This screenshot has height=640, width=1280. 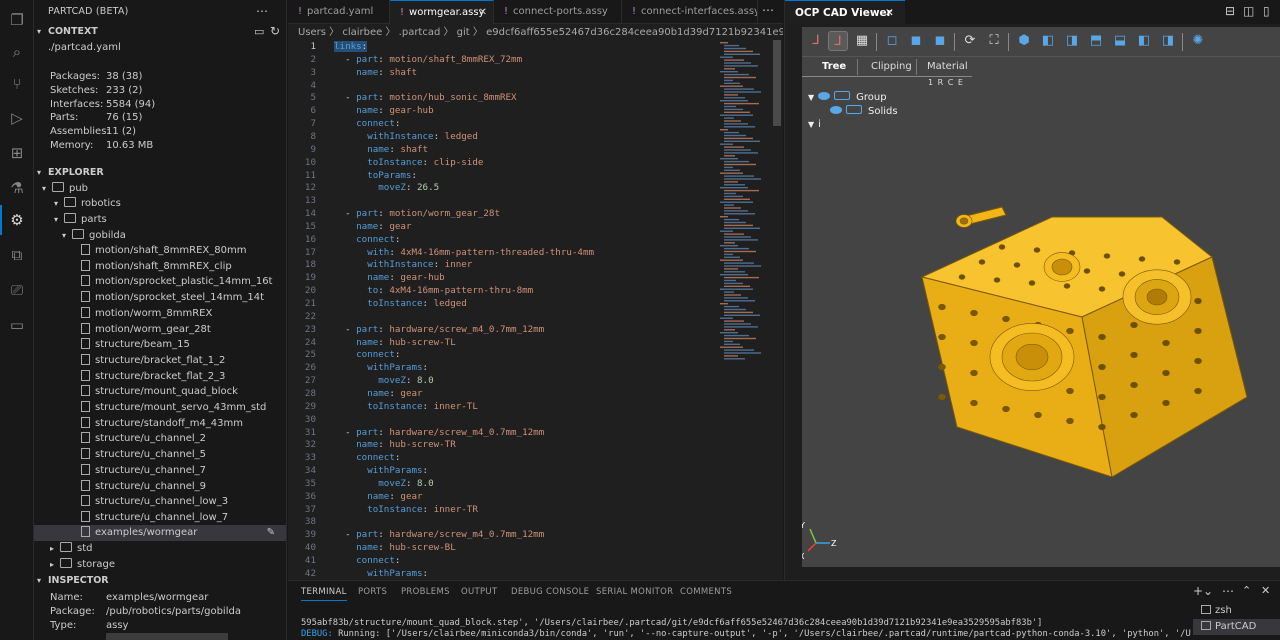 What do you see at coordinates (706, 592) in the screenshot?
I see `terminal-tab: COMMENTS` at bounding box center [706, 592].